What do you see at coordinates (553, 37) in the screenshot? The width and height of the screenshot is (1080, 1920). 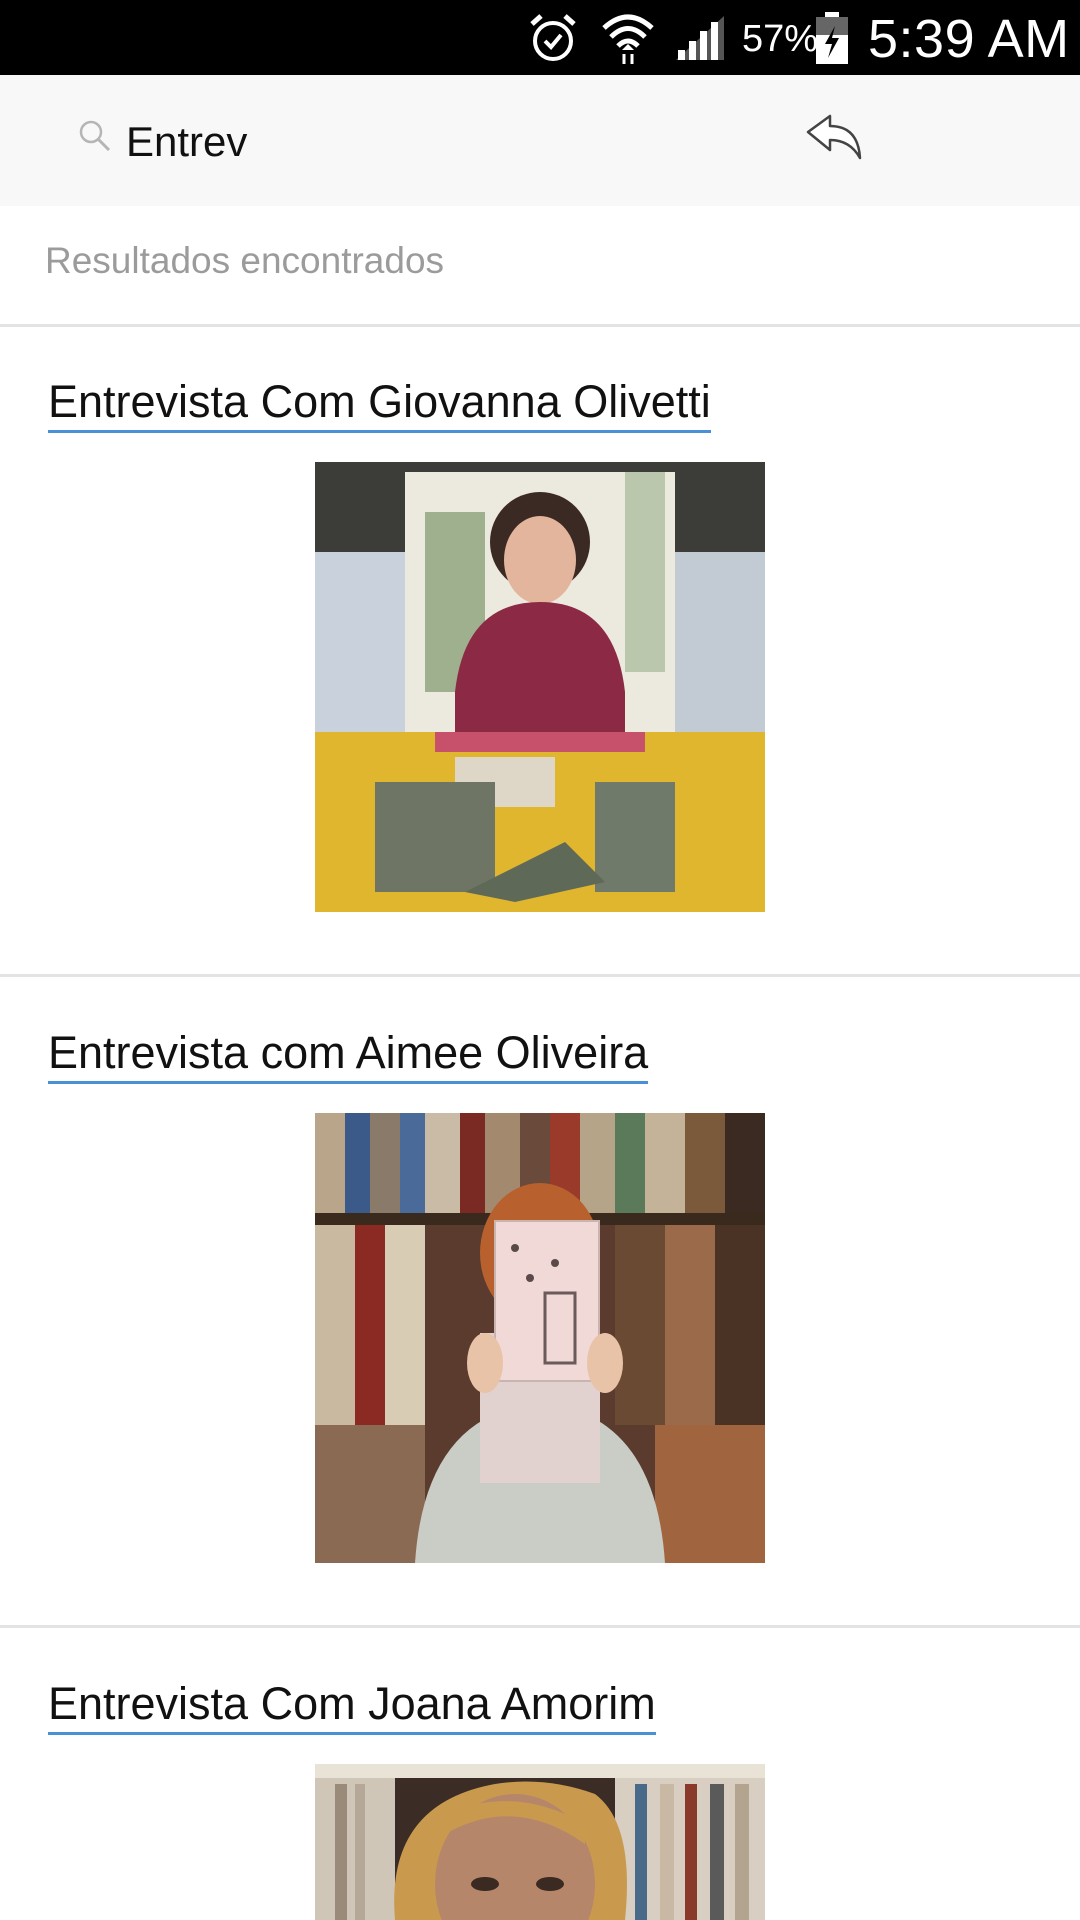 I see `alarm-icon` at bounding box center [553, 37].